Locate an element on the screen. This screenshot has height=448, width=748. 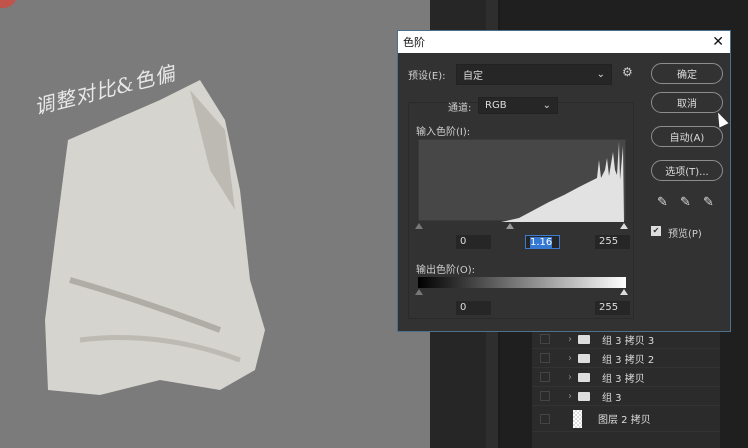
histogram is located at coordinates (522, 180).